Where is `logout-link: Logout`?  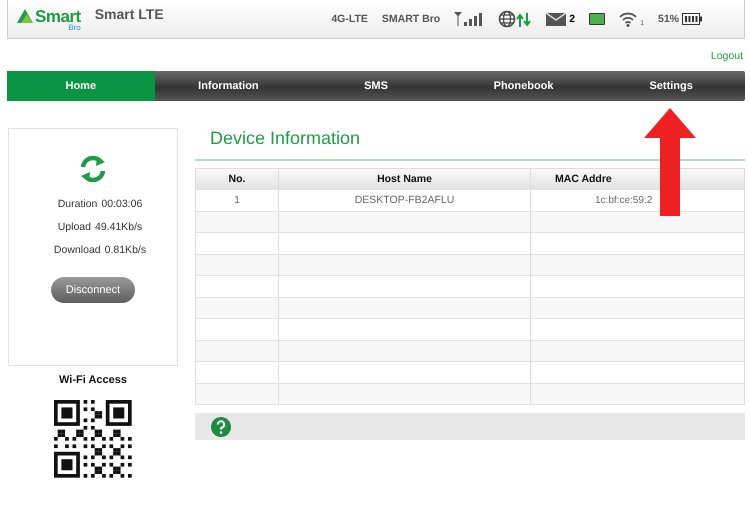 logout-link: Logout is located at coordinates (726, 56).